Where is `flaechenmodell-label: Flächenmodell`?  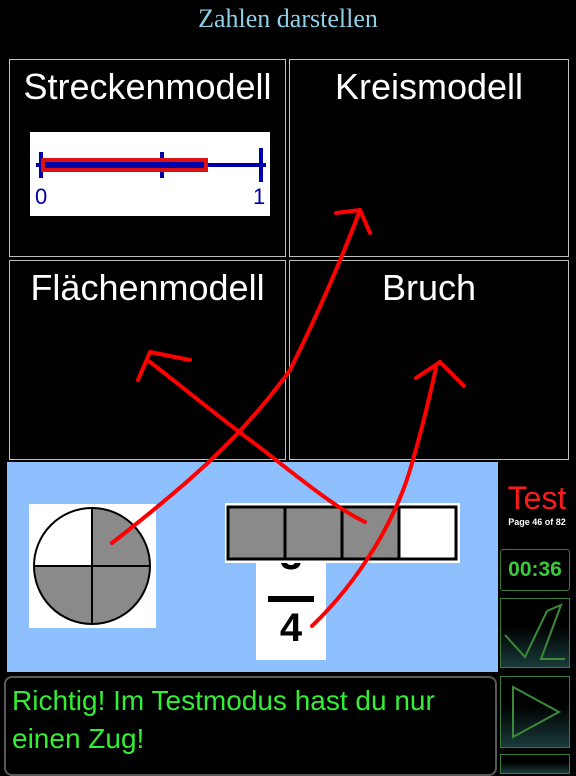
flaechenmodell-label: Flächenmodell is located at coordinates (147, 287).